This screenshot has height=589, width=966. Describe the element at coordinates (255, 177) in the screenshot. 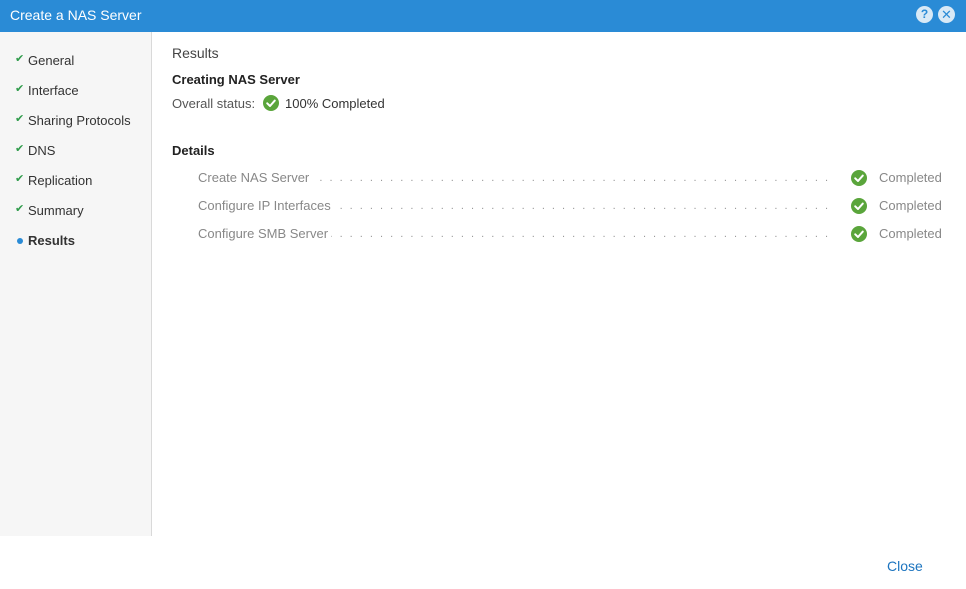

I see `task-name: Create NAS Server` at that location.